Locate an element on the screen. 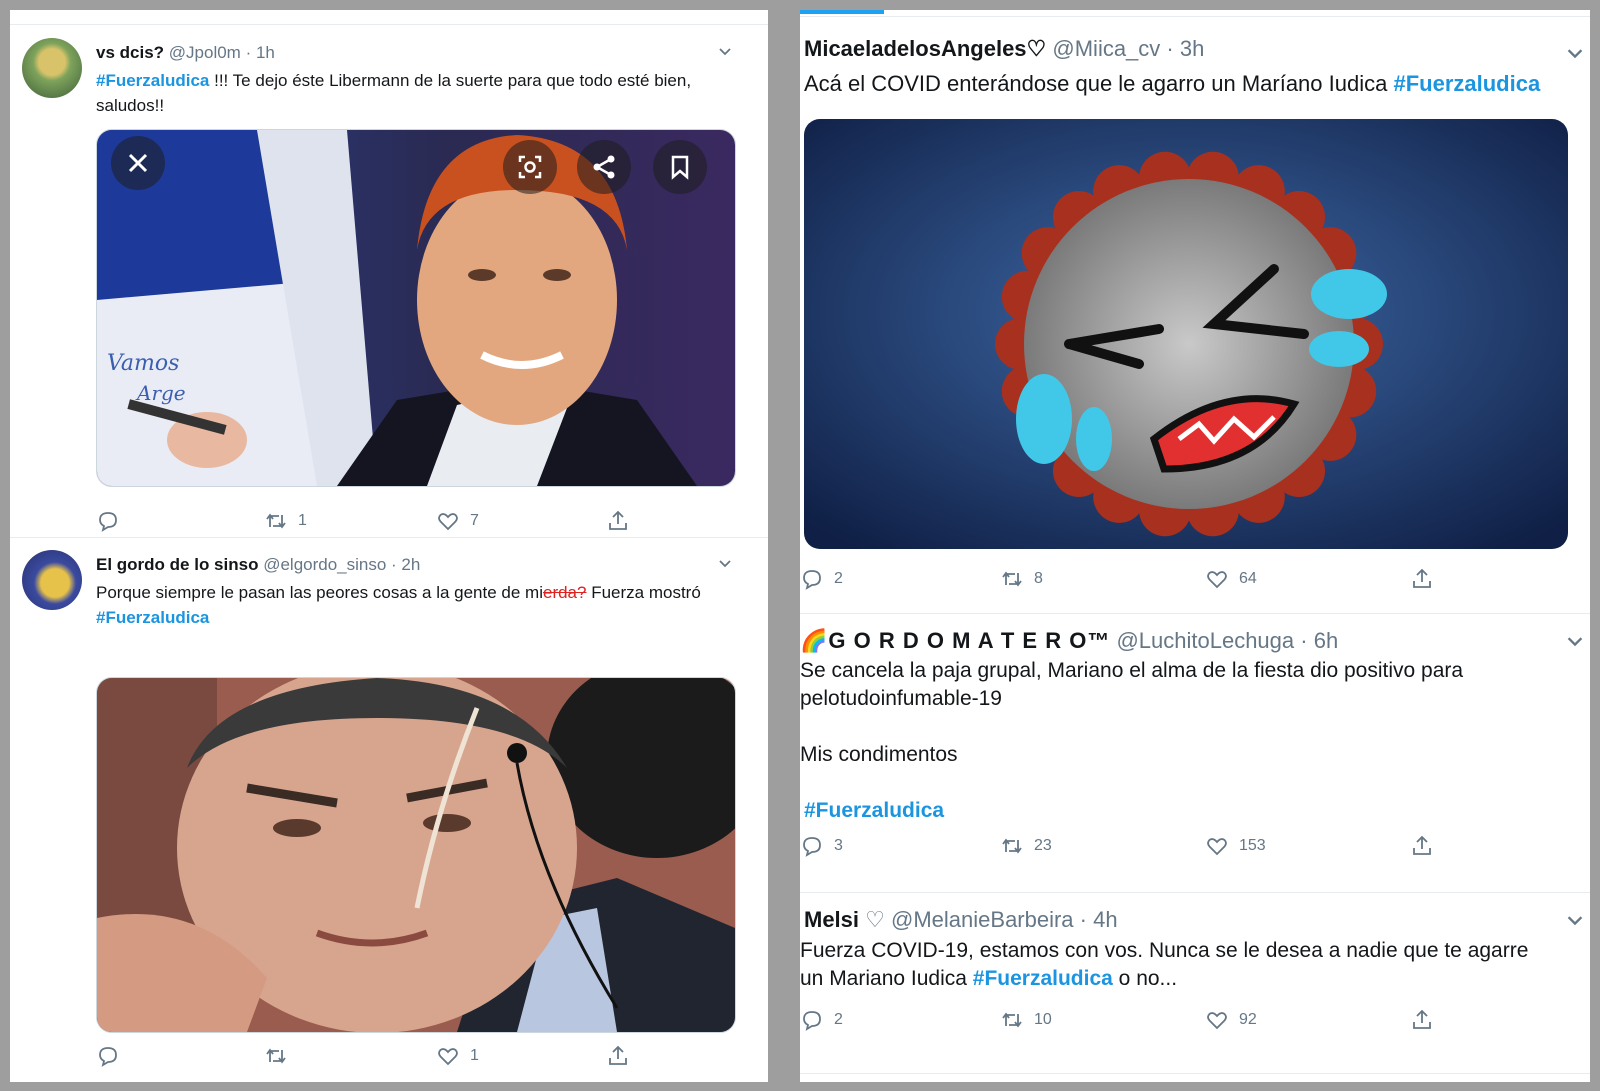 The width and height of the screenshot is (1600, 1091). retweet-icon is located at coordinates (276, 1056).